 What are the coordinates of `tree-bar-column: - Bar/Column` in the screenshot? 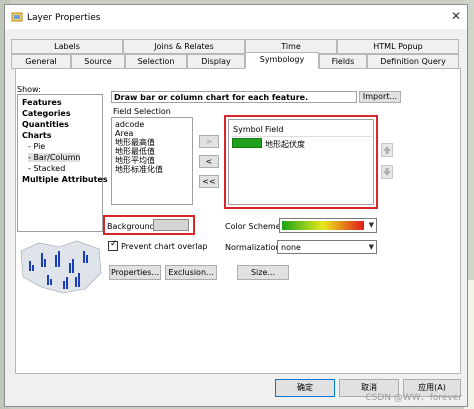 It's located at (54, 157).